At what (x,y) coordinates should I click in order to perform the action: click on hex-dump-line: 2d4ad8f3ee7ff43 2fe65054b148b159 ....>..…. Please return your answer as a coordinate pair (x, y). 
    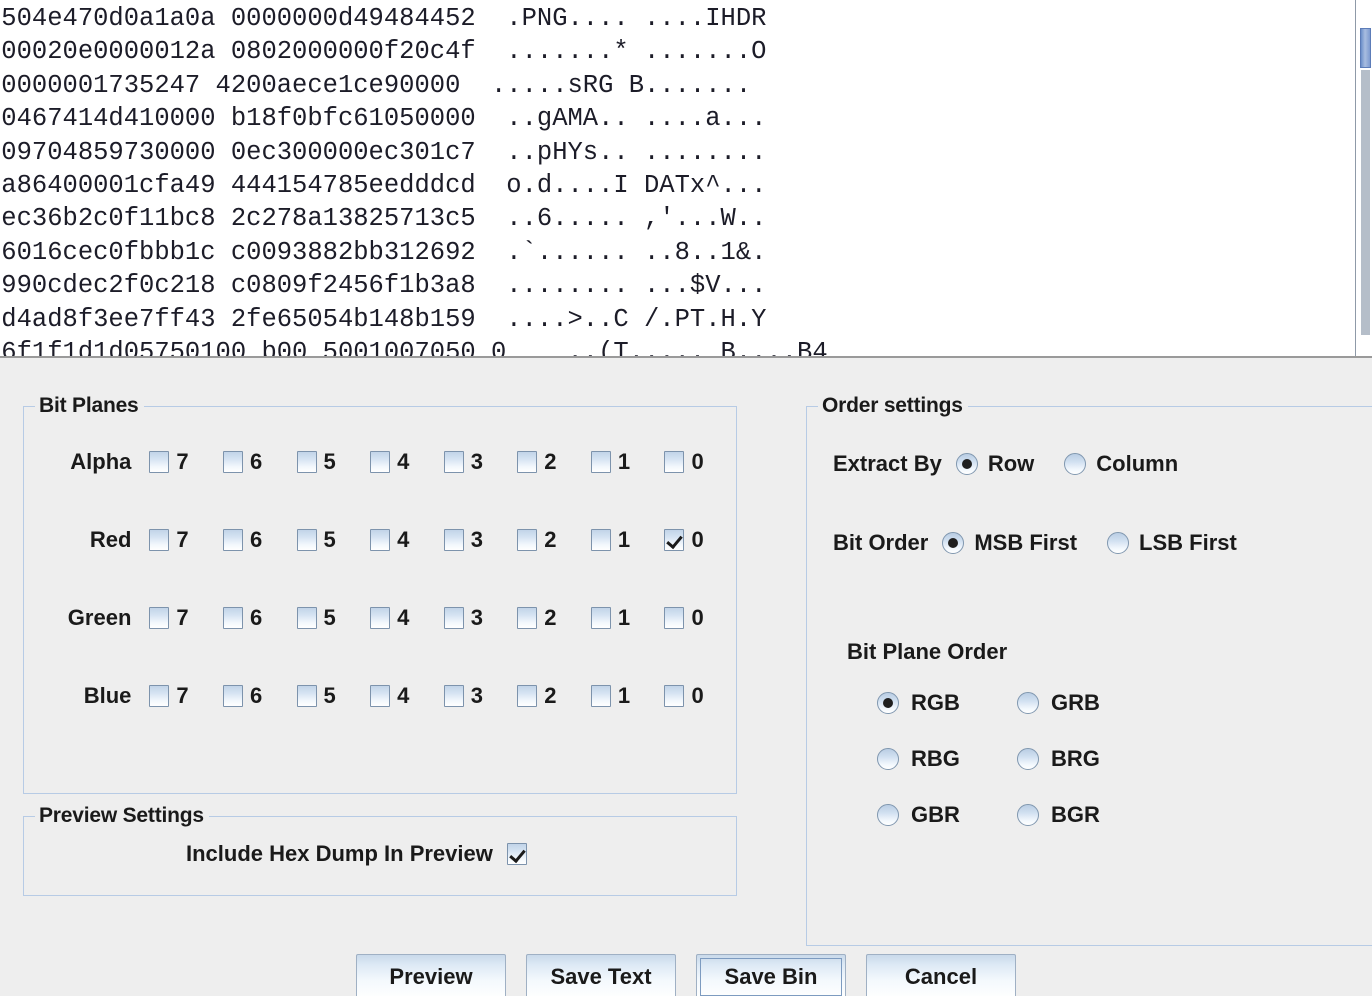
    Looking at the image, I should click on (383, 319).